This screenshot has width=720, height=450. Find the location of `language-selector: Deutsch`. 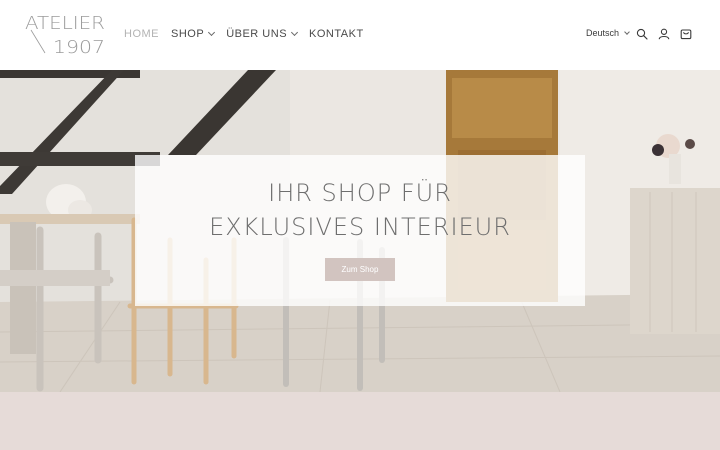

language-selector: Deutsch is located at coordinates (608, 33).